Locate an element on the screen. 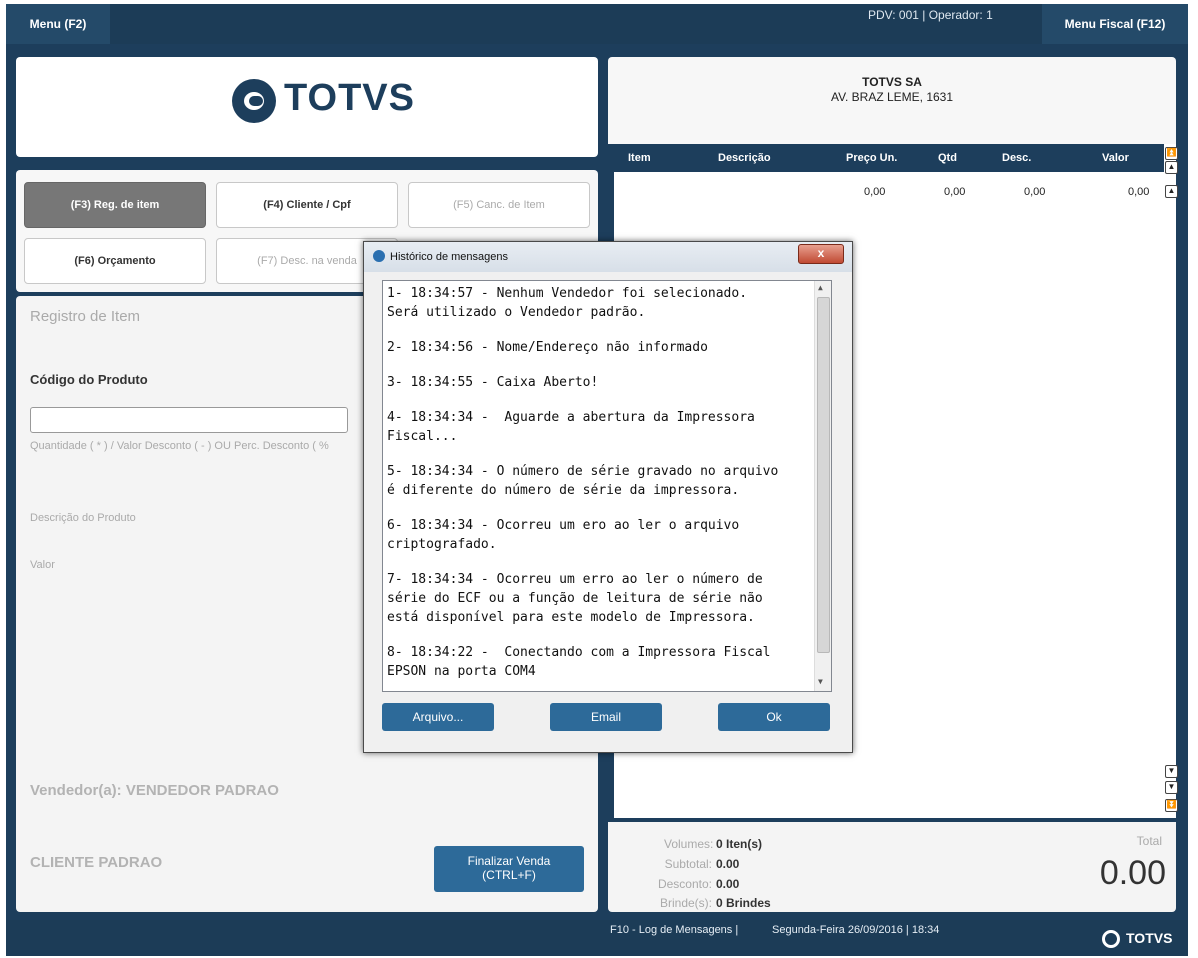 This screenshot has height=958, width=1198. valor-label: Valor is located at coordinates (42, 565).